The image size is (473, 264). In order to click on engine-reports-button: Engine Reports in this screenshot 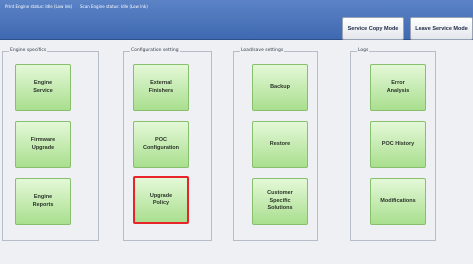, I will do `click(43, 201)`.